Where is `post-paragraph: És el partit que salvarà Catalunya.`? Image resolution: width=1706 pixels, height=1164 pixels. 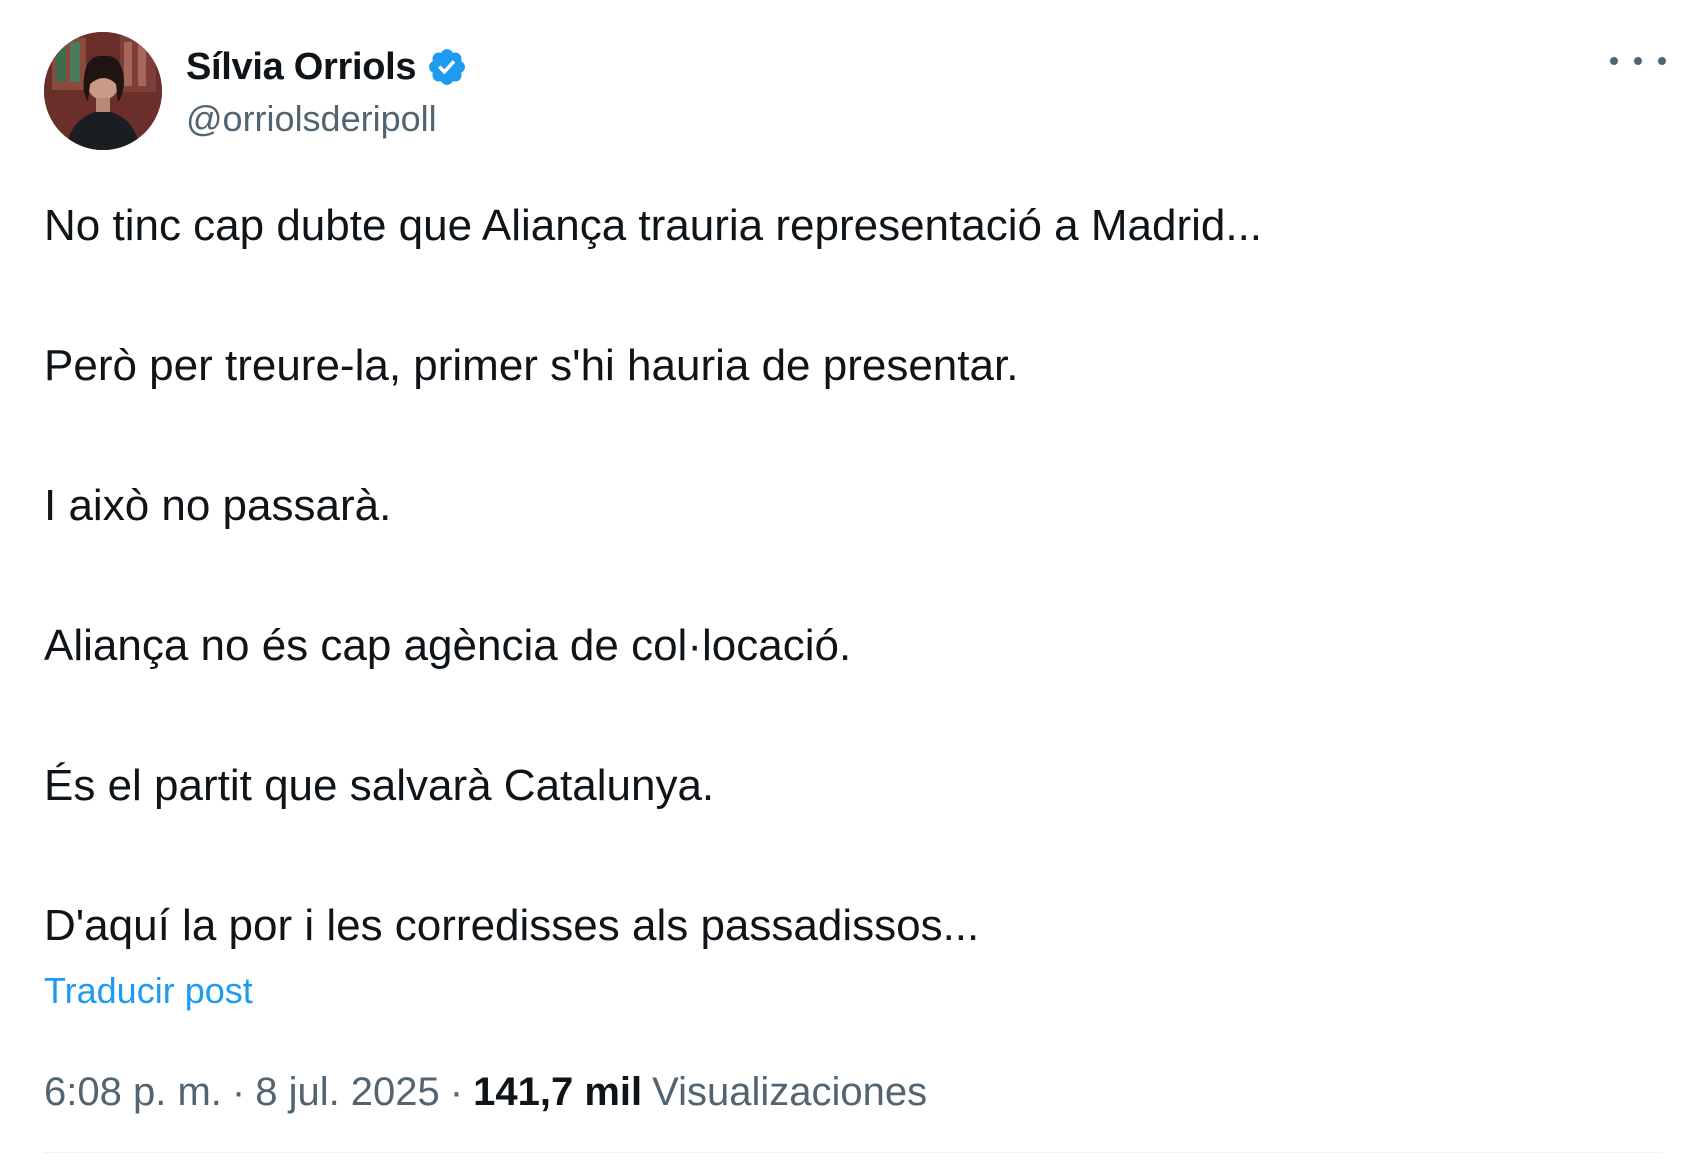 post-paragraph: És el partit que salvarà Catalunya. is located at coordinates (379, 785).